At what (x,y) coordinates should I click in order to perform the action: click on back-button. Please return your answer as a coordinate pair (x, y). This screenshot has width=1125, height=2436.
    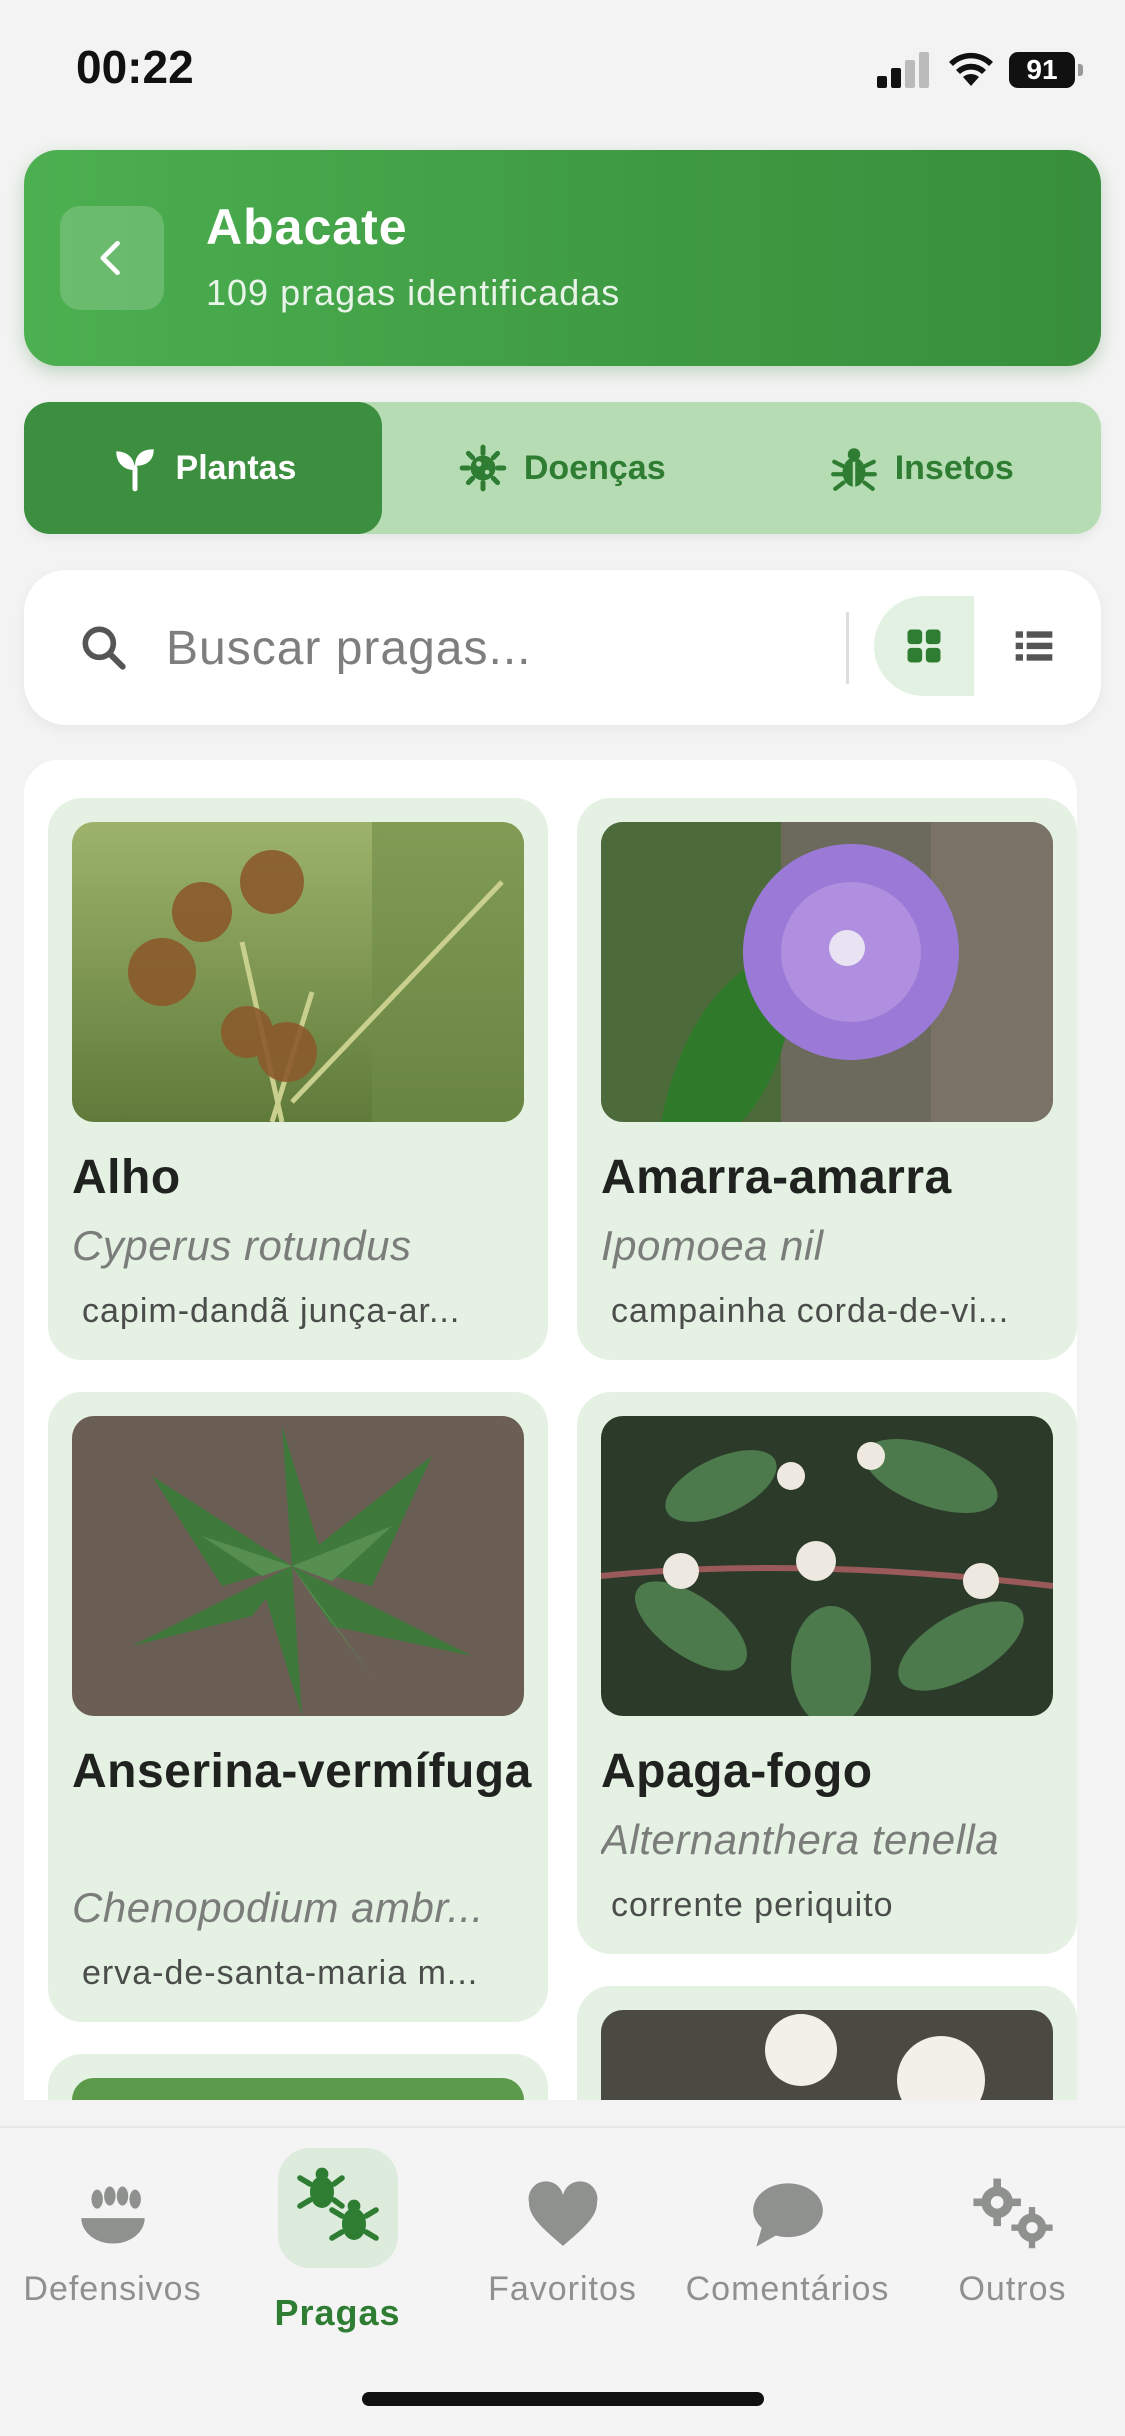
    Looking at the image, I should click on (112, 258).